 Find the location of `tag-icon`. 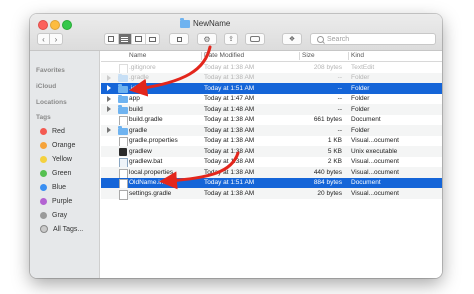

tag-icon is located at coordinates (255, 39).